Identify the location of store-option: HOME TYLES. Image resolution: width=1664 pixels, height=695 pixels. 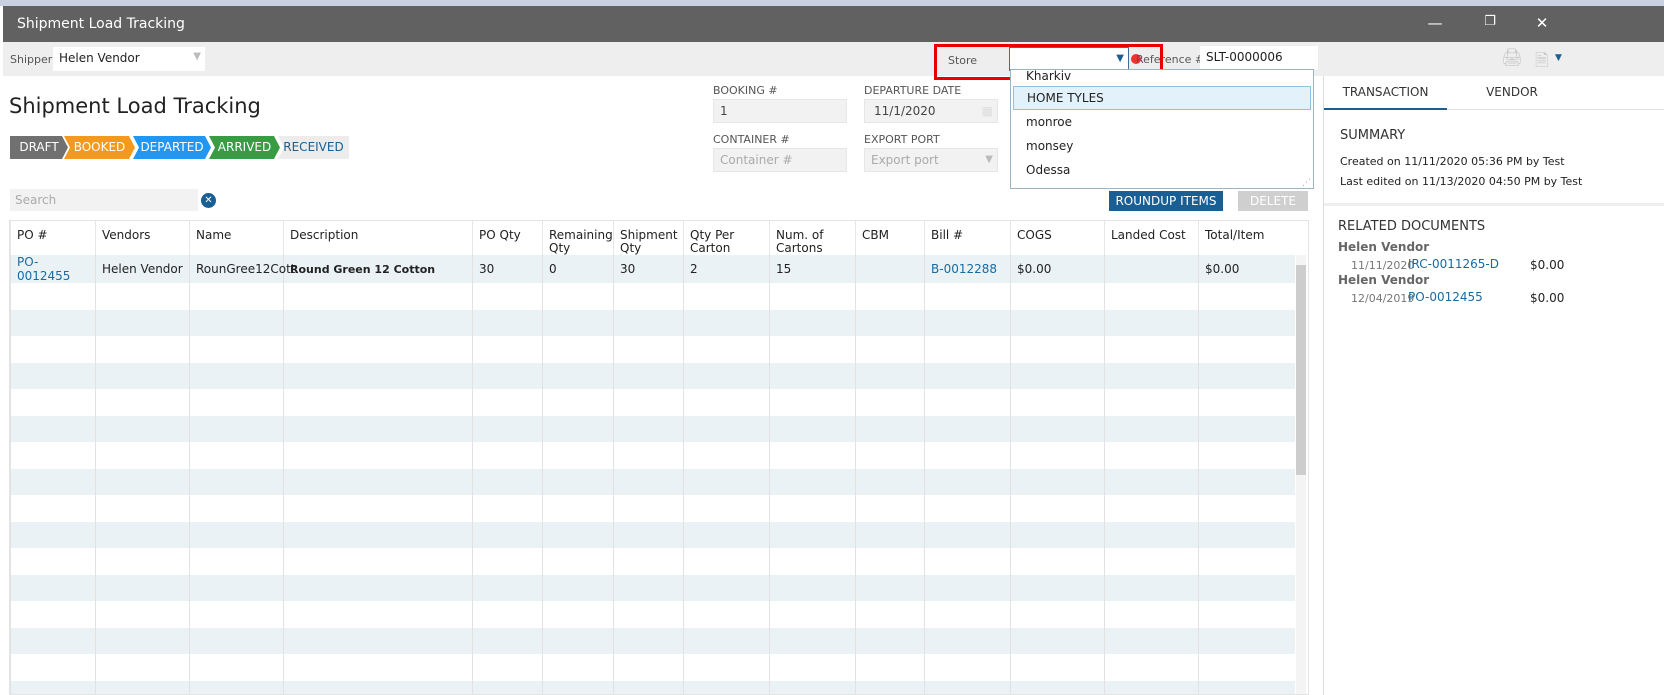
(1162, 98).